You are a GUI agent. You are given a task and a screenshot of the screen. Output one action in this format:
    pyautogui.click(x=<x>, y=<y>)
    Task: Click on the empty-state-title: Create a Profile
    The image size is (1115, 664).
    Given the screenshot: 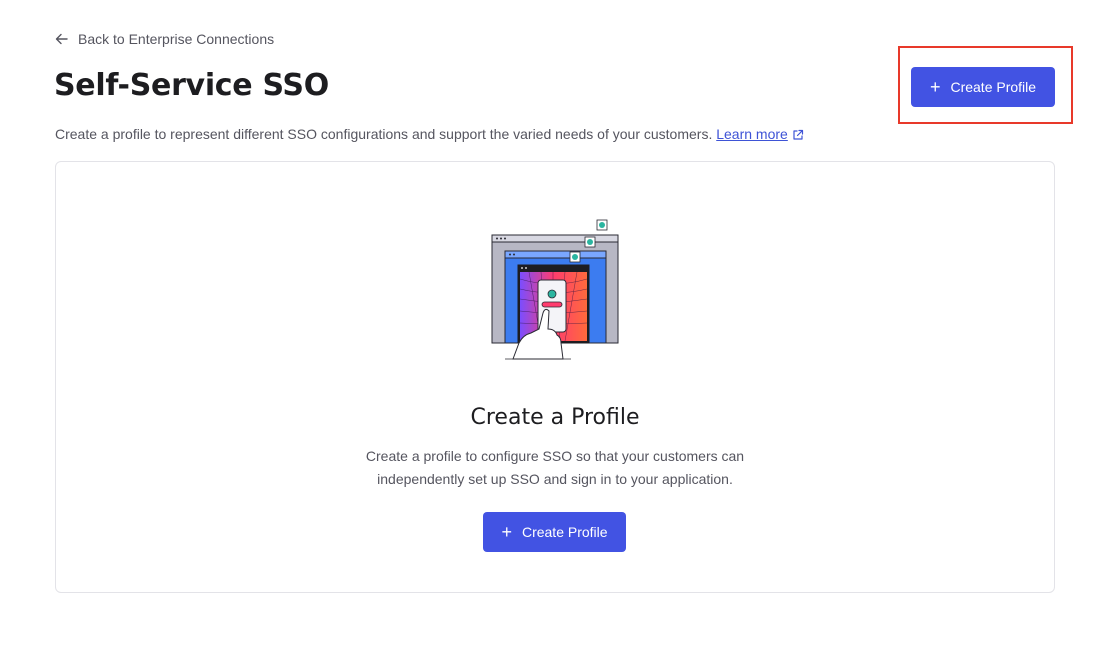 What is the action you would take?
    pyautogui.click(x=555, y=417)
    